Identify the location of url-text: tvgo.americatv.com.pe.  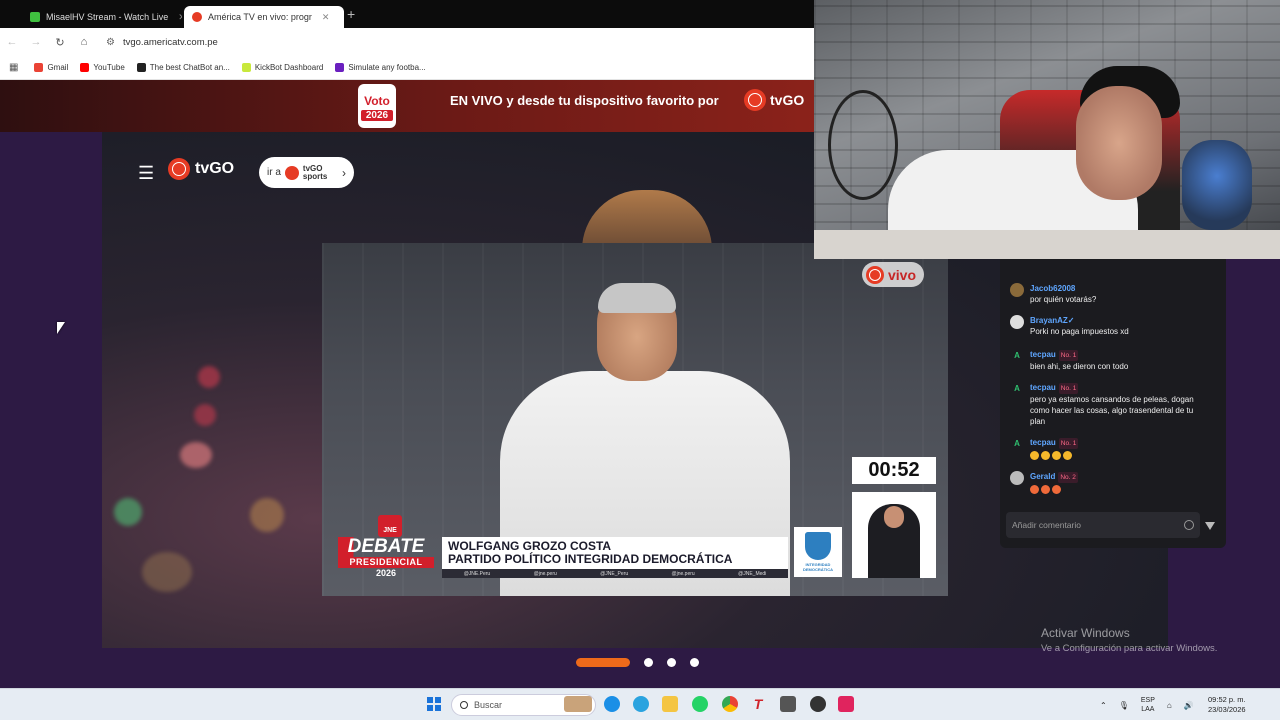
(170, 42).